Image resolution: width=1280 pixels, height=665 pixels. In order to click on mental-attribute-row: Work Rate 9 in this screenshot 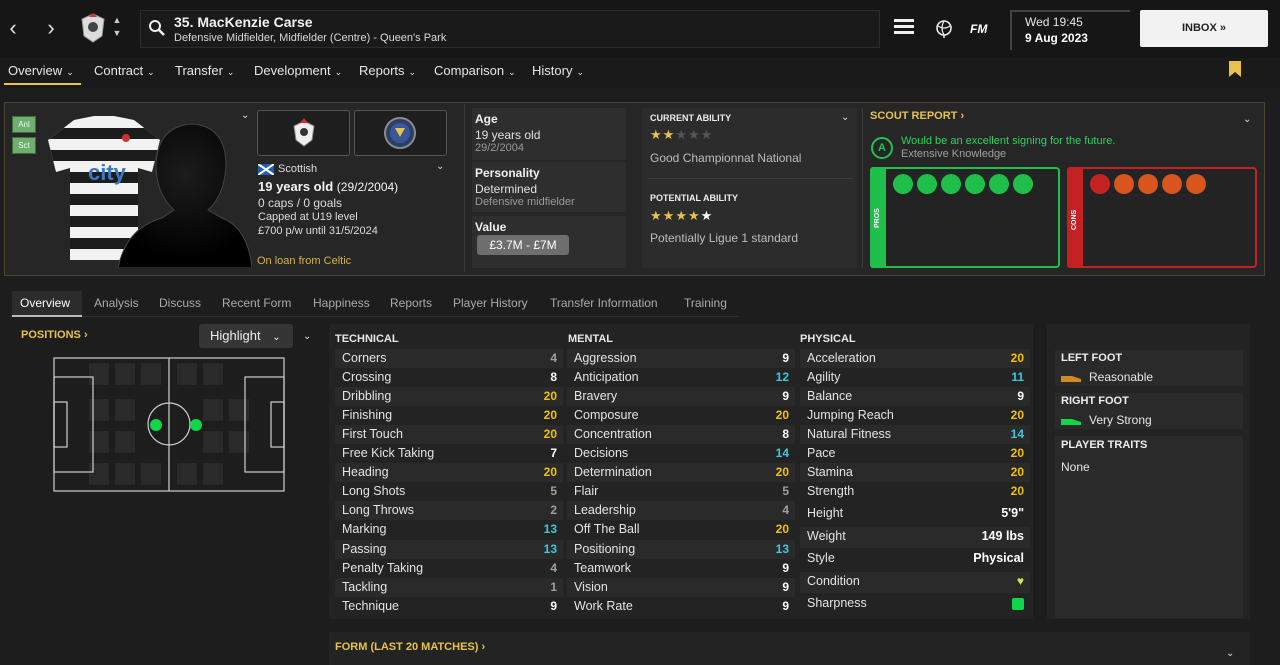, I will do `click(681, 606)`.